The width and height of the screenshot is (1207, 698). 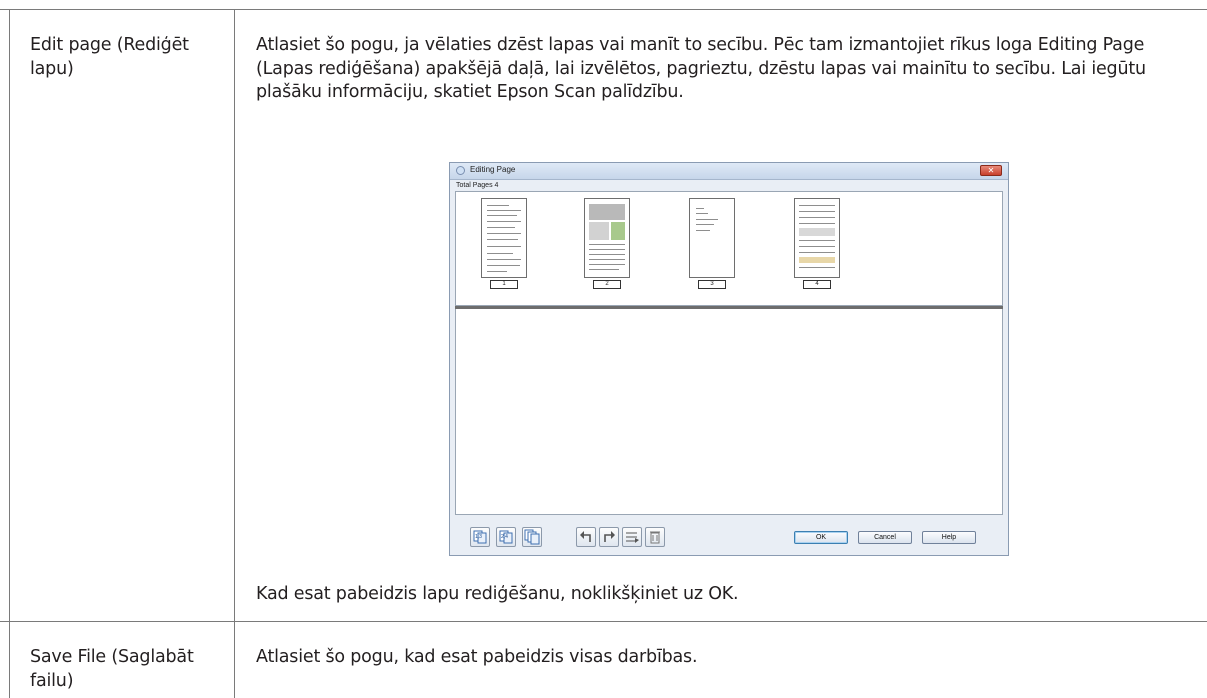 I want to click on row-divider, so click(x=603, y=621).